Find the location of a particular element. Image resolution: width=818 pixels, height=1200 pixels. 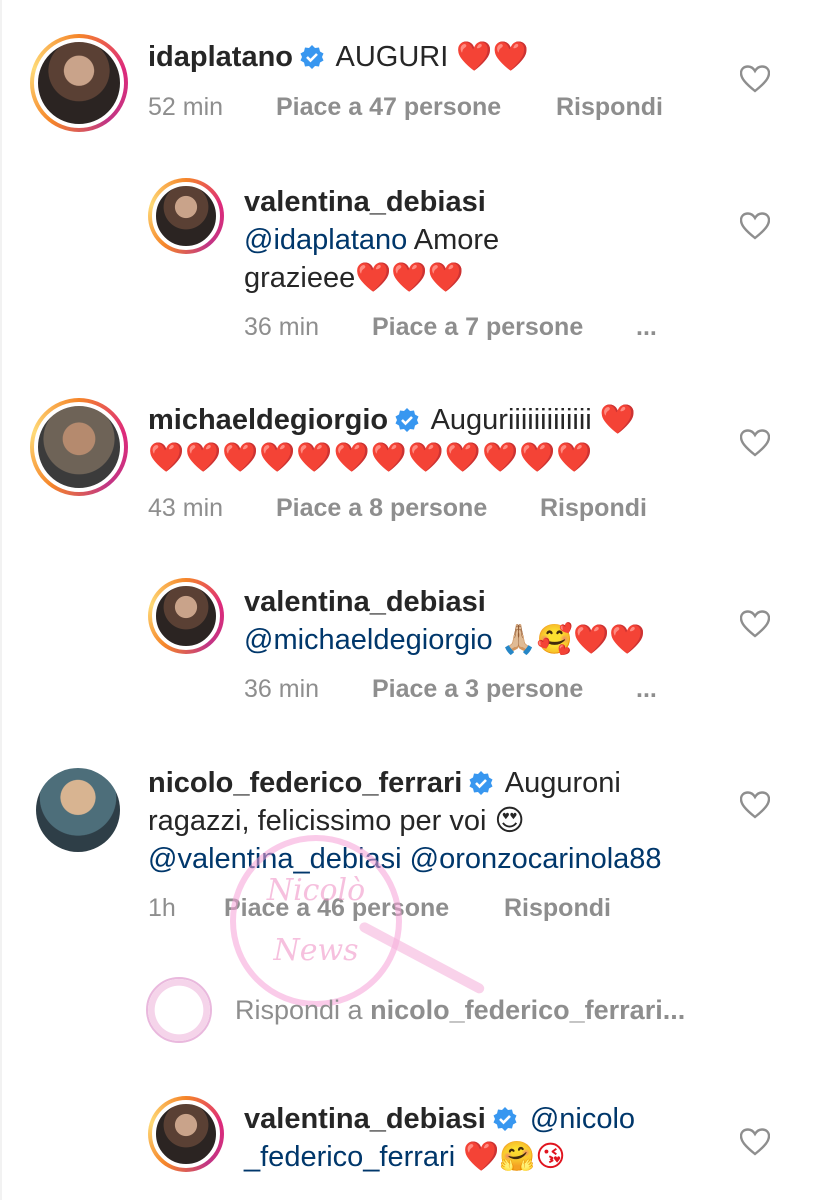

comment-username: michaeldegiorgio is located at coordinates (268, 420).